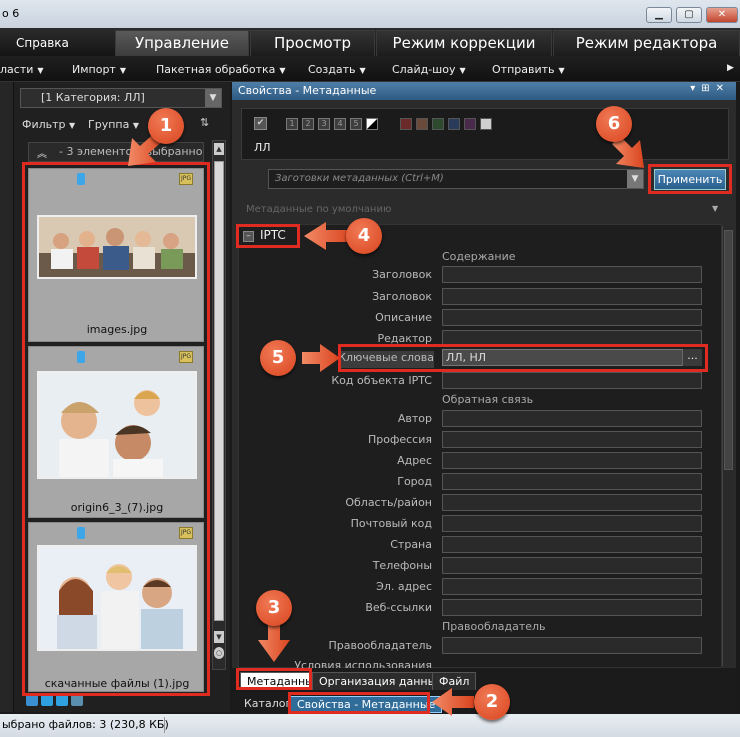  What do you see at coordinates (62, 700) in the screenshot?
I see `rotate-right-icon` at bounding box center [62, 700].